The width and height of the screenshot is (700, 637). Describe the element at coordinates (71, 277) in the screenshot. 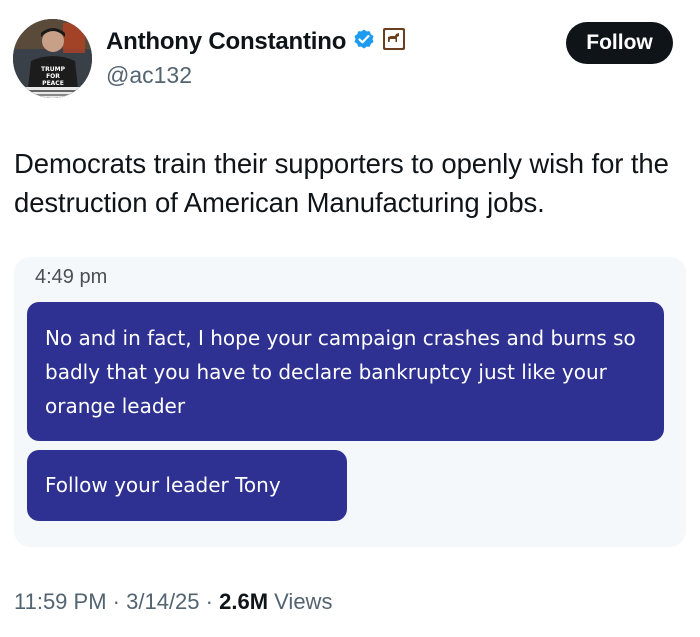

I see `message-timestamp: 4:49 pm` at that location.